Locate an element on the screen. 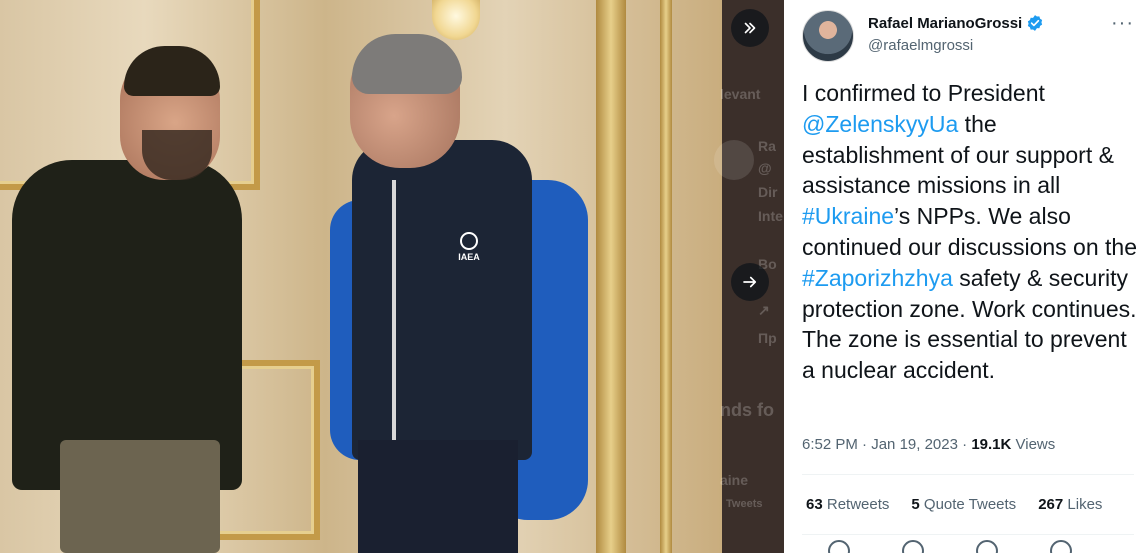  background-text: levant is located at coordinates (740, 94).